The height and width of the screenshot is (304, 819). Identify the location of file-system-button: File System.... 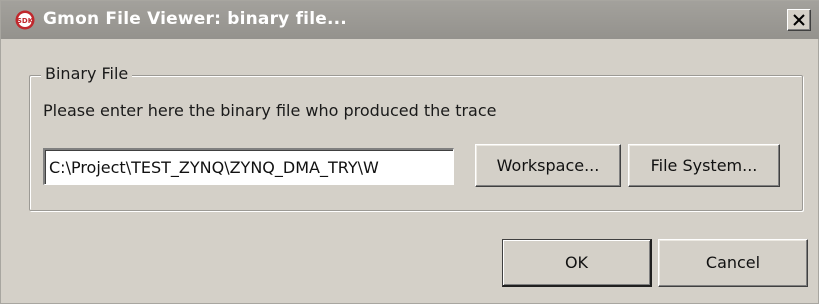
(704, 165).